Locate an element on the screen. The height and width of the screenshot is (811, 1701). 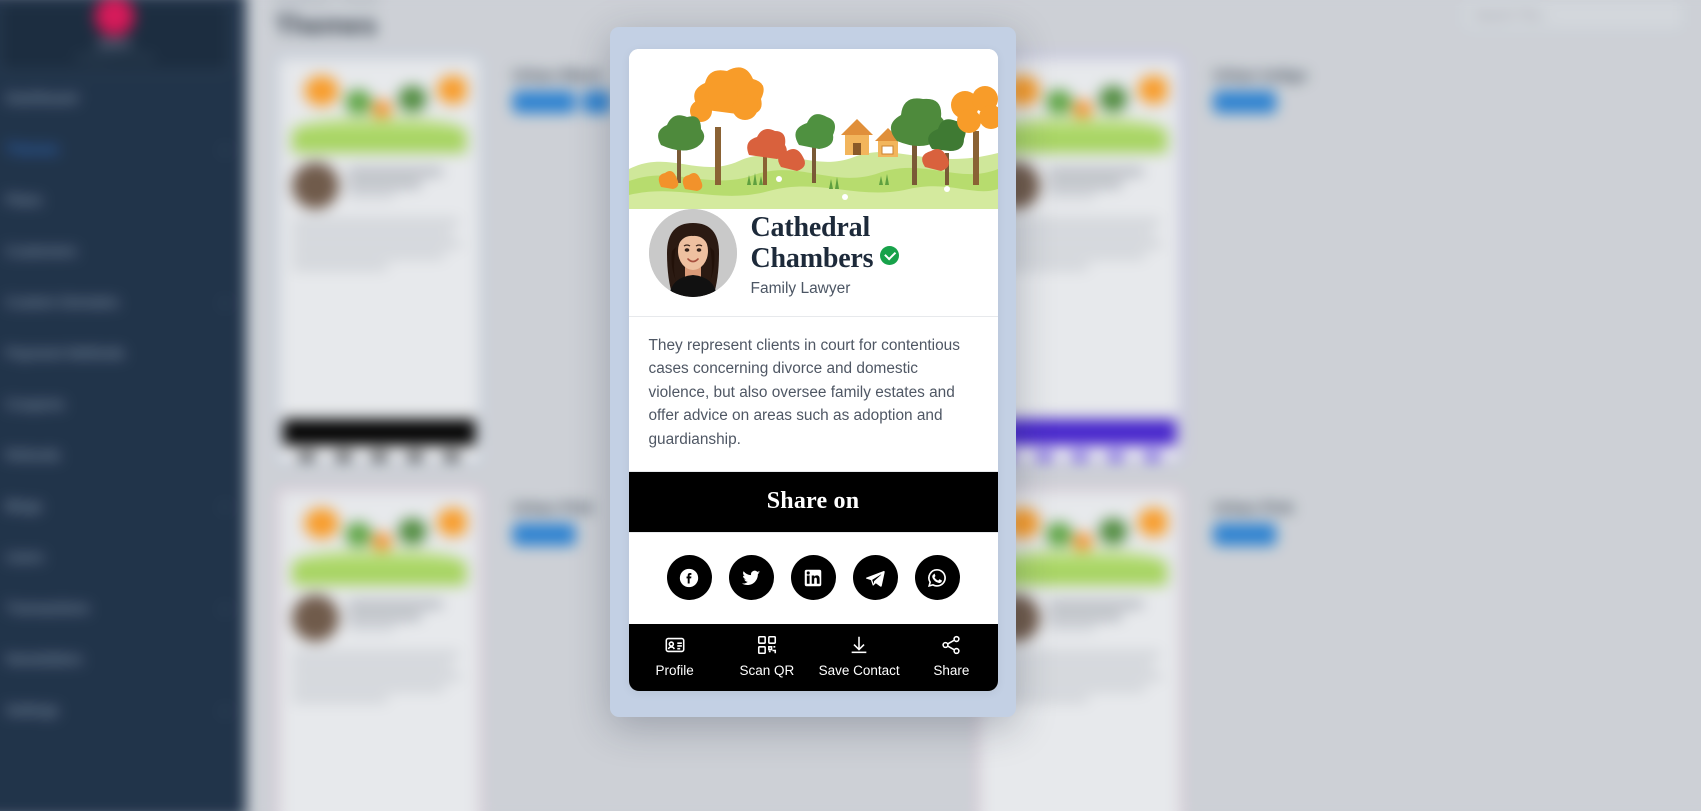
facebook-share-button is located at coordinates (689, 578).